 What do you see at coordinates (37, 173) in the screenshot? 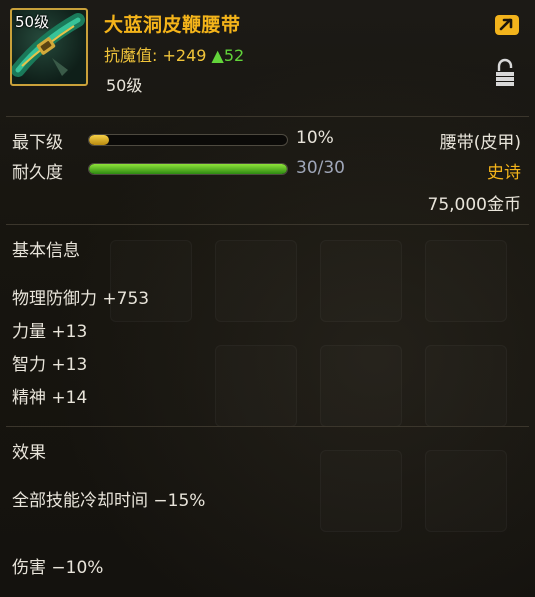
I see `durability-label: 耐久度` at bounding box center [37, 173].